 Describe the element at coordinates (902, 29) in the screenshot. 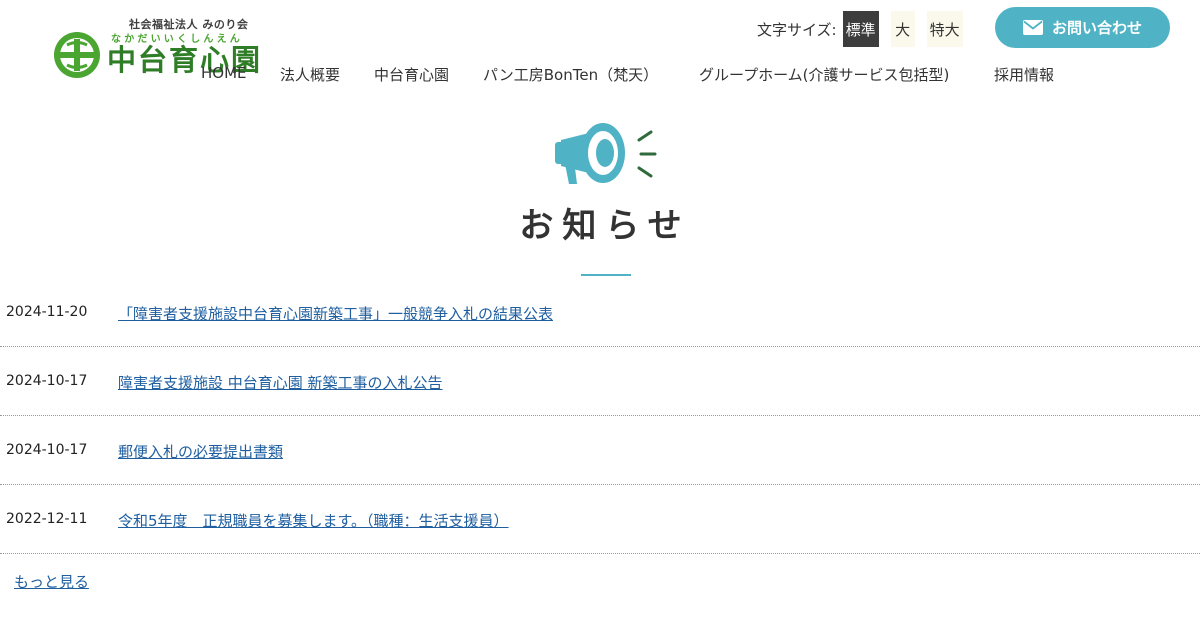

I see `font-size-large-button: 大` at that location.